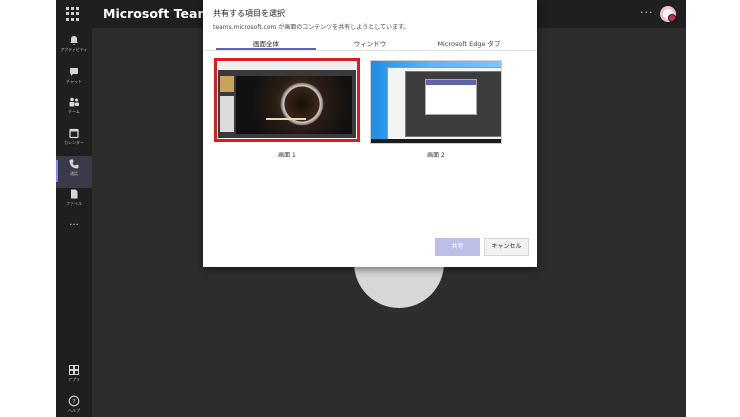  I want to click on bell-icon, so click(74, 40).